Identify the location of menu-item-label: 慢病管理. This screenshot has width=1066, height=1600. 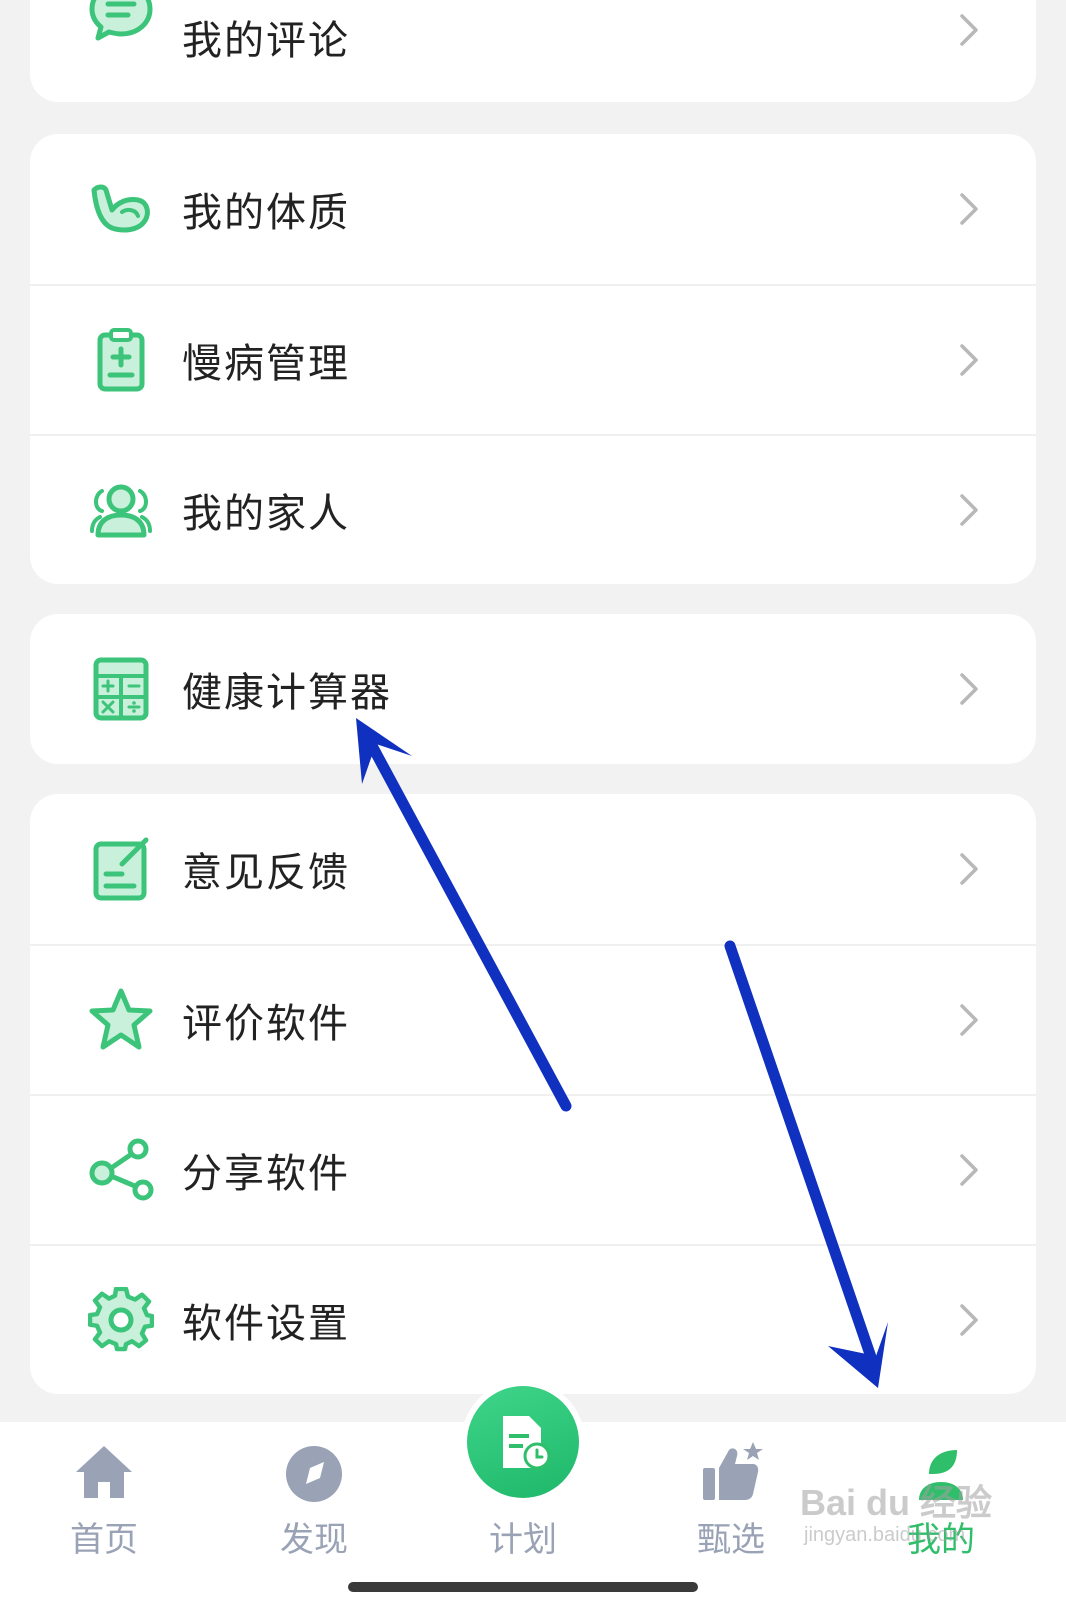
(266, 364).